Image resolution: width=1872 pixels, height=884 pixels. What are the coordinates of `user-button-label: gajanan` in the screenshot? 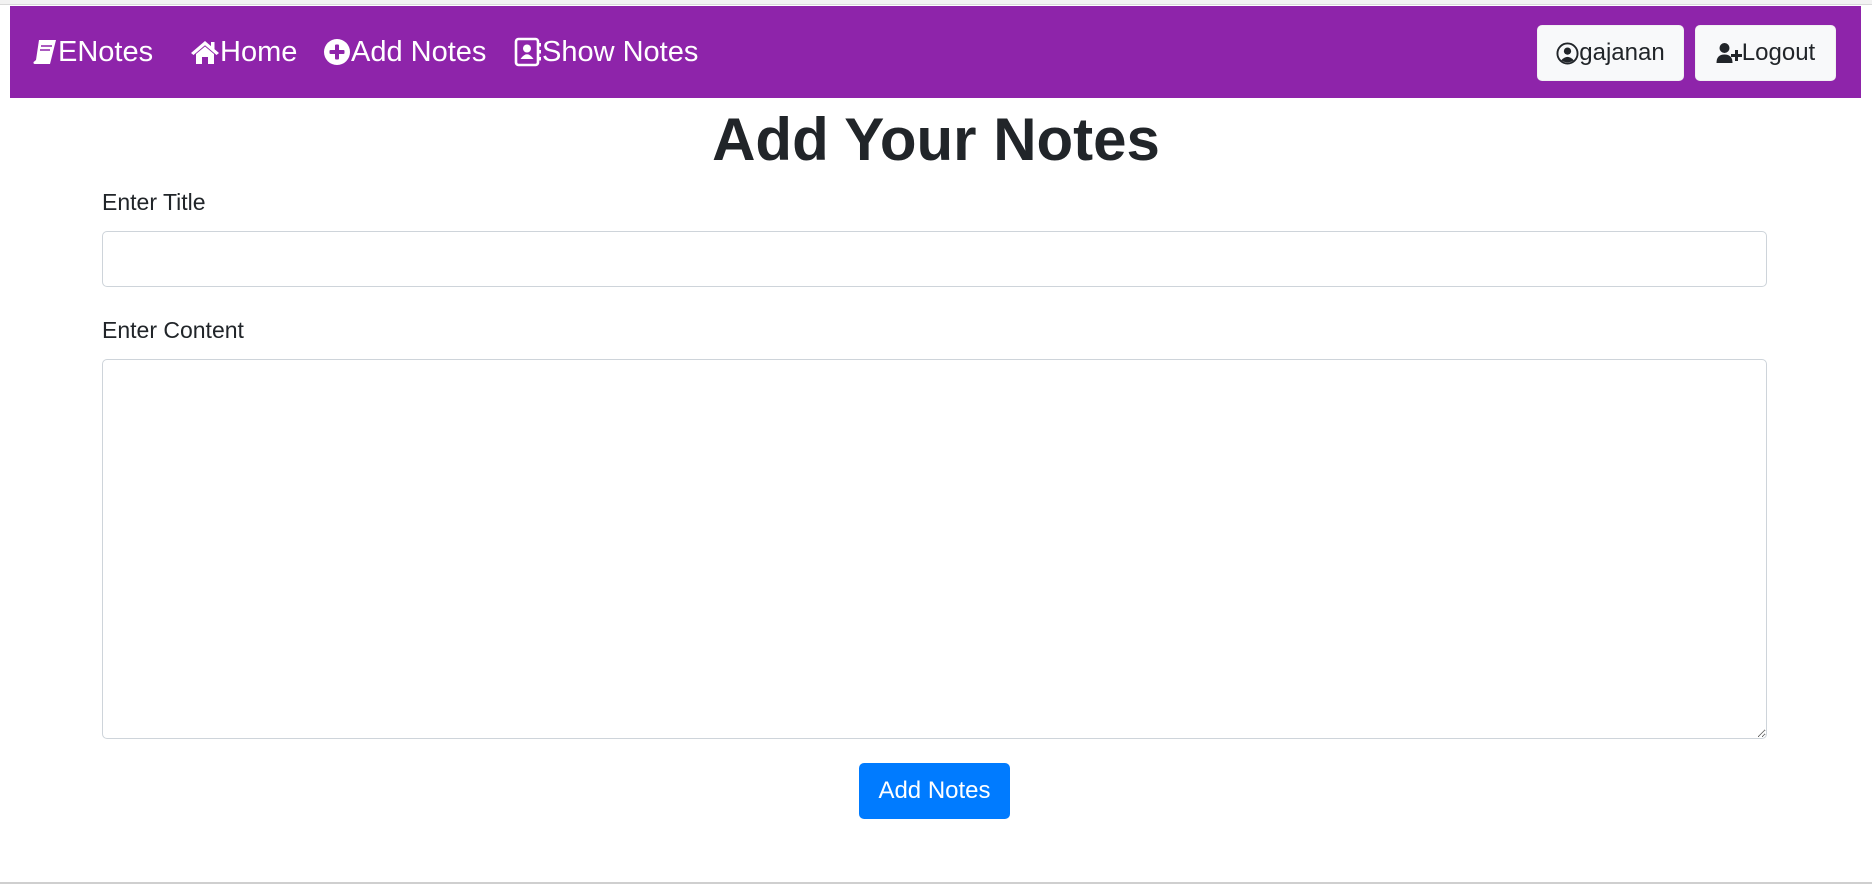 It's located at (1622, 52).